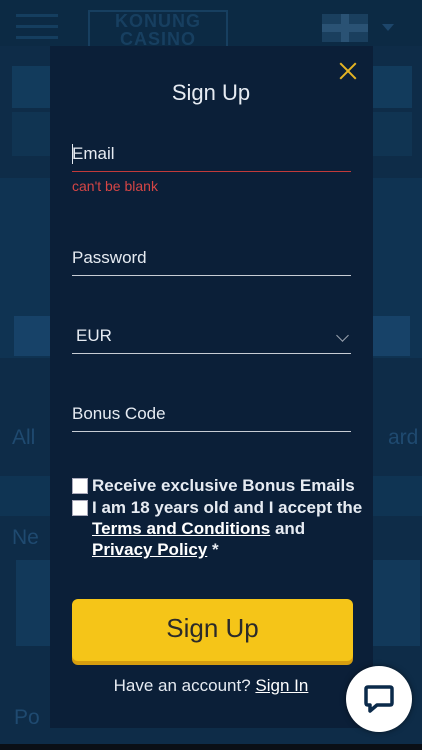 The height and width of the screenshot is (750, 422). What do you see at coordinates (24, 437) in the screenshot?
I see `background-category-all: All` at bounding box center [24, 437].